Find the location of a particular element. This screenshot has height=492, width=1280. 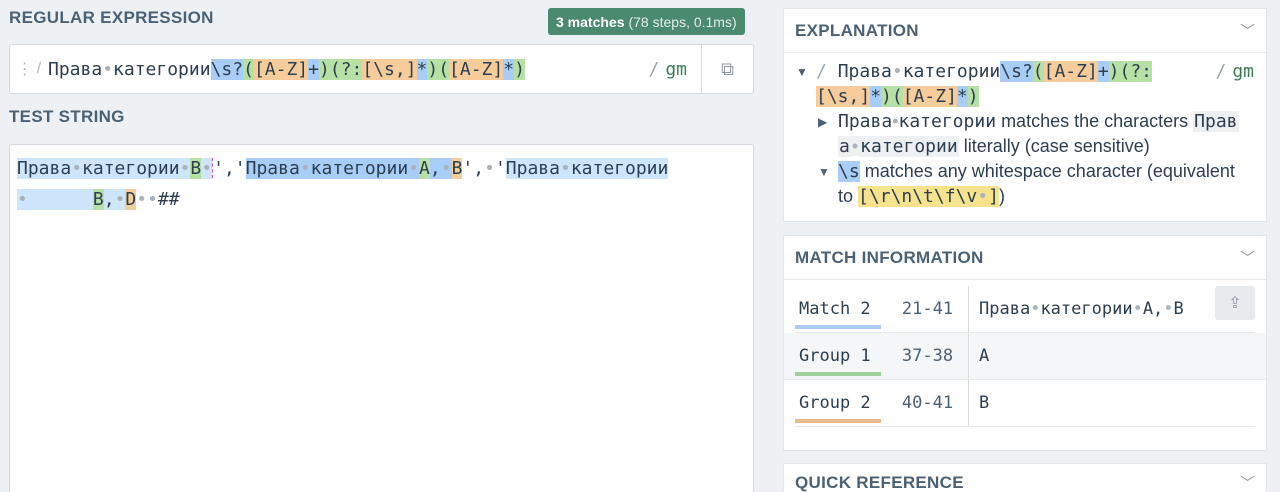

regex-flags: / gm is located at coordinates (667, 69).